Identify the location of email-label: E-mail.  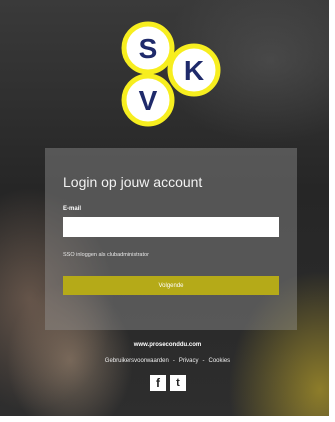
(72, 209).